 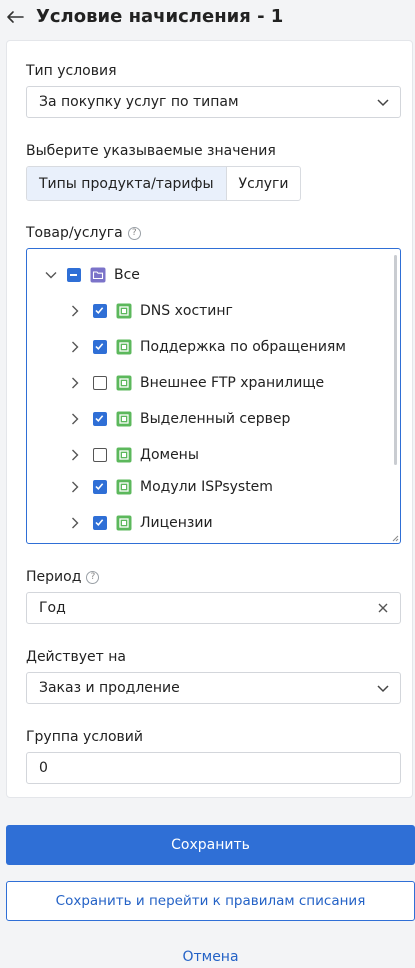 What do you see at coordinates (395, 538) in the screenshot?
I see `resize-handle-icon` at bounding box center [395, 538].